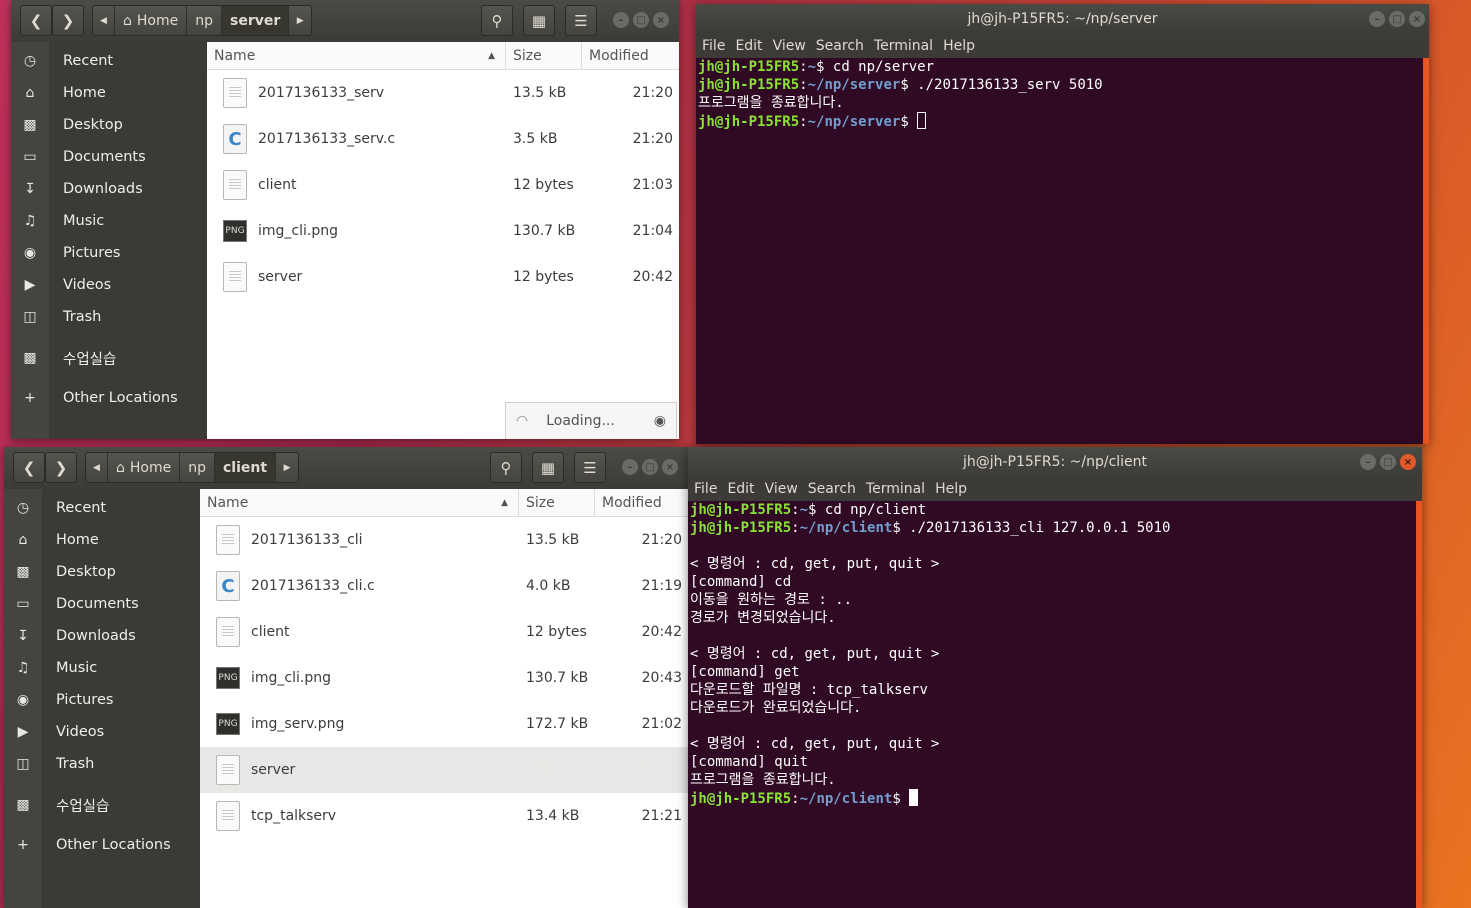  Describe the element at coordinates (246, 467) in the screenshot. I see `path-client-button: client` at that location.